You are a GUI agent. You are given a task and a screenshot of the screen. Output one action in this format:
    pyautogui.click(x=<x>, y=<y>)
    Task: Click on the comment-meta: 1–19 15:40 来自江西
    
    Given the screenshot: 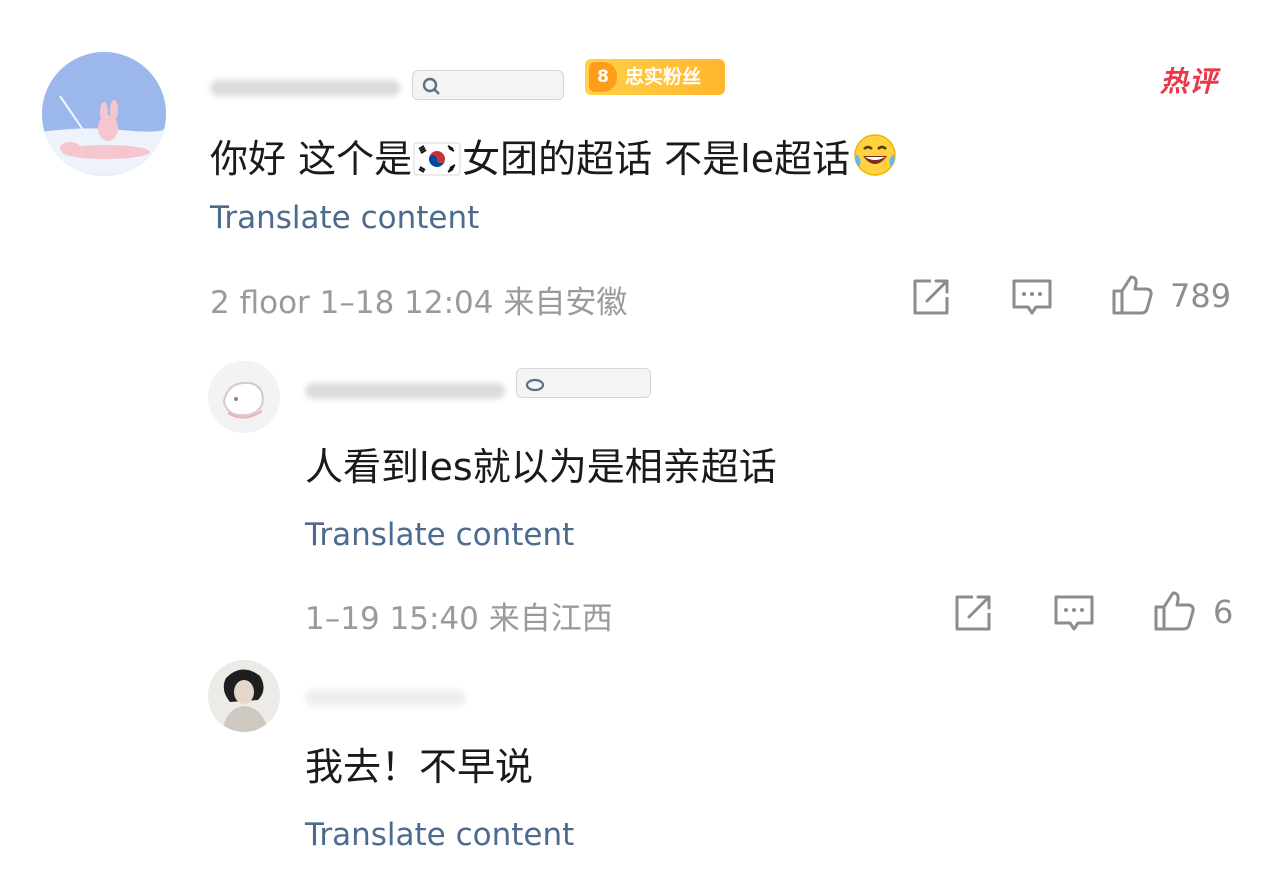 What is the action you would take?
    pyautogui.click(x=459, y=619)
    